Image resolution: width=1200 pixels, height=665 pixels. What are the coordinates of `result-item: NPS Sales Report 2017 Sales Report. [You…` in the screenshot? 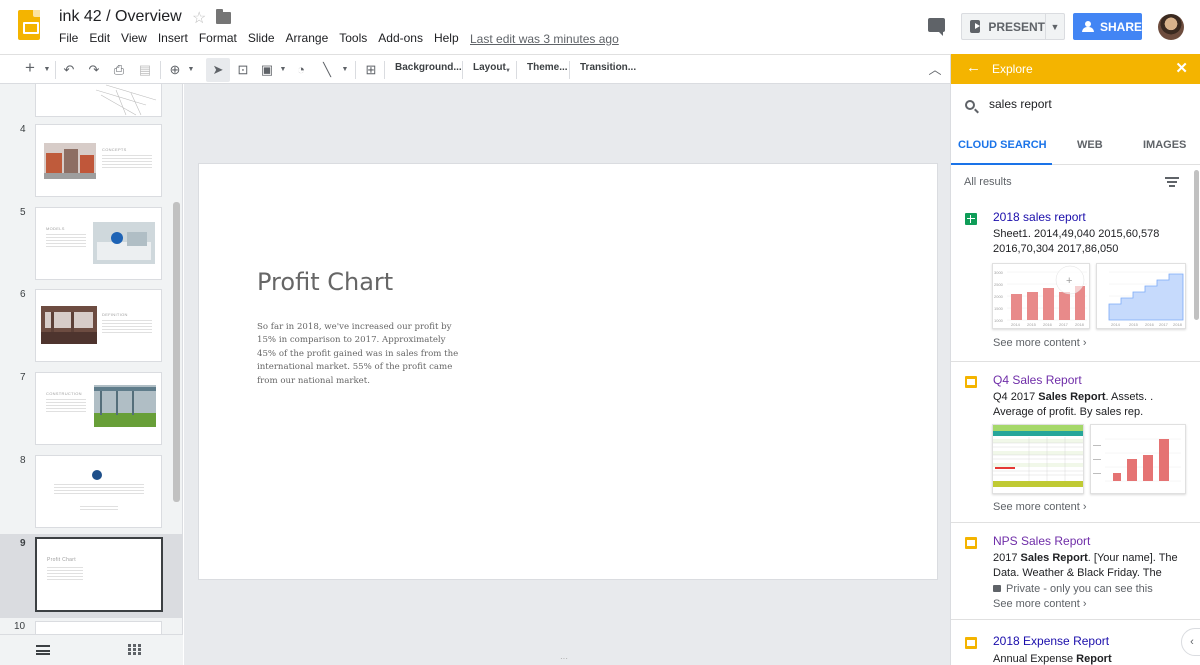 It's located at (1075, 571).